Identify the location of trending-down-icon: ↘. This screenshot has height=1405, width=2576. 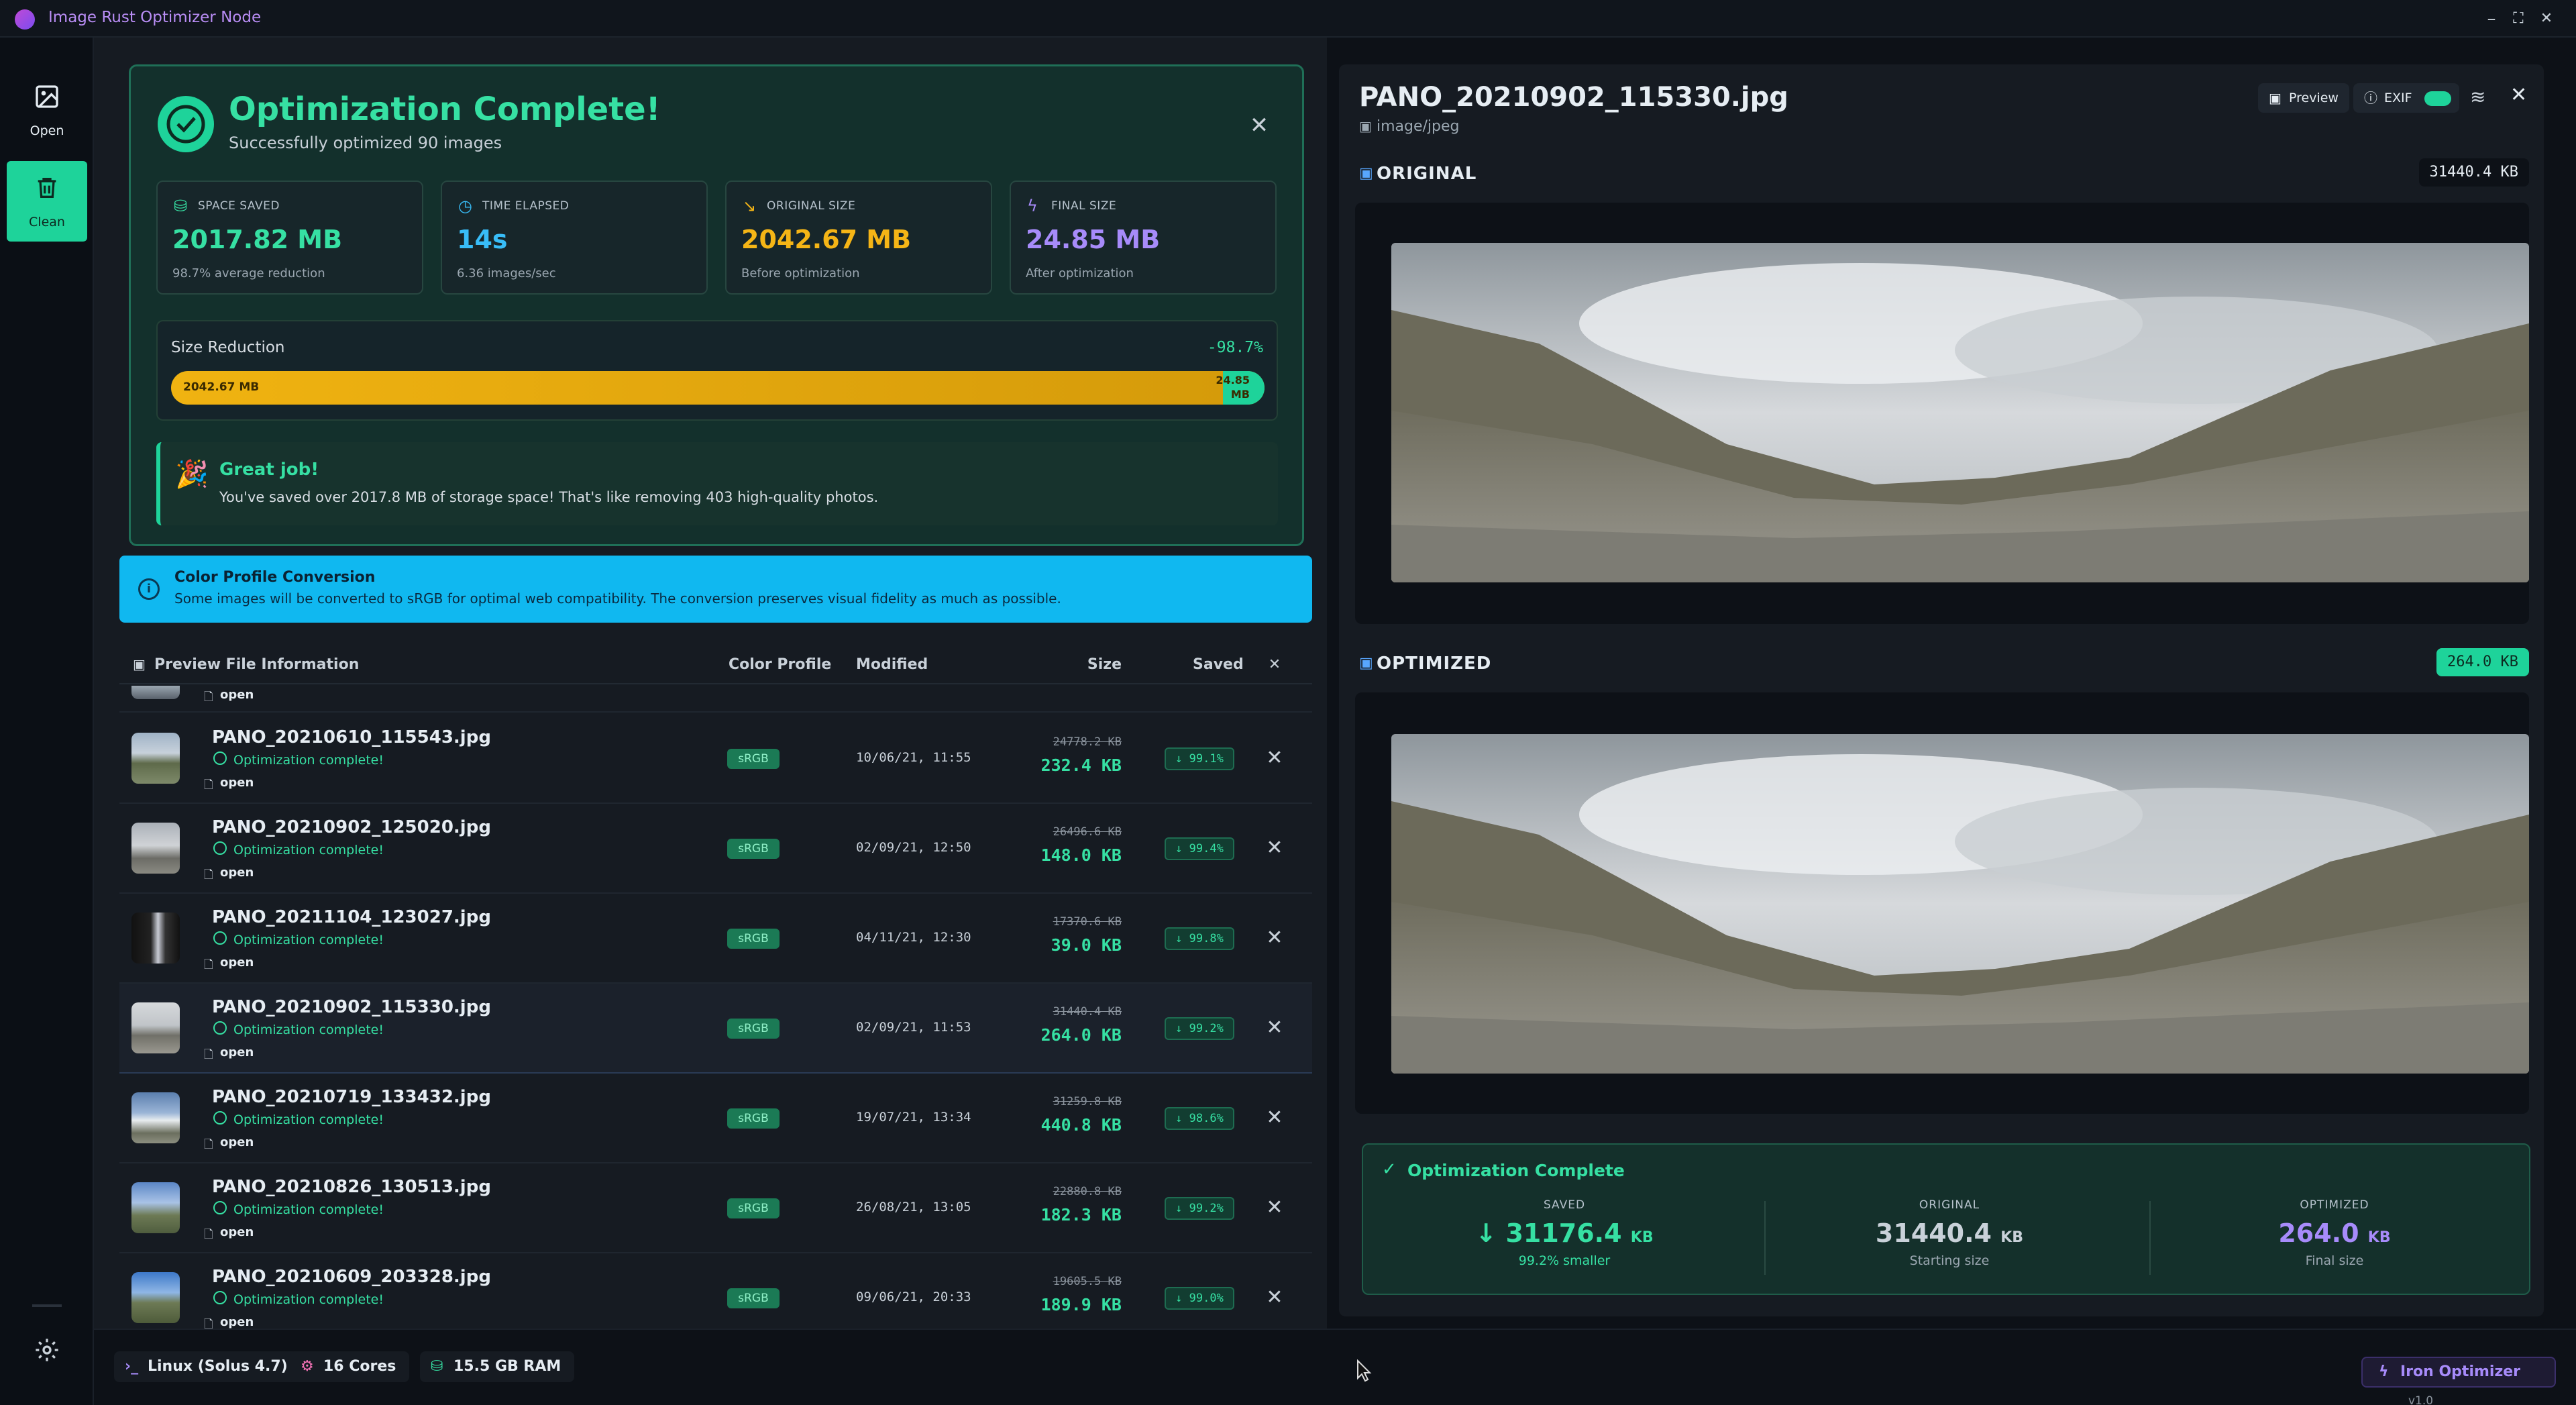
(750, 206).